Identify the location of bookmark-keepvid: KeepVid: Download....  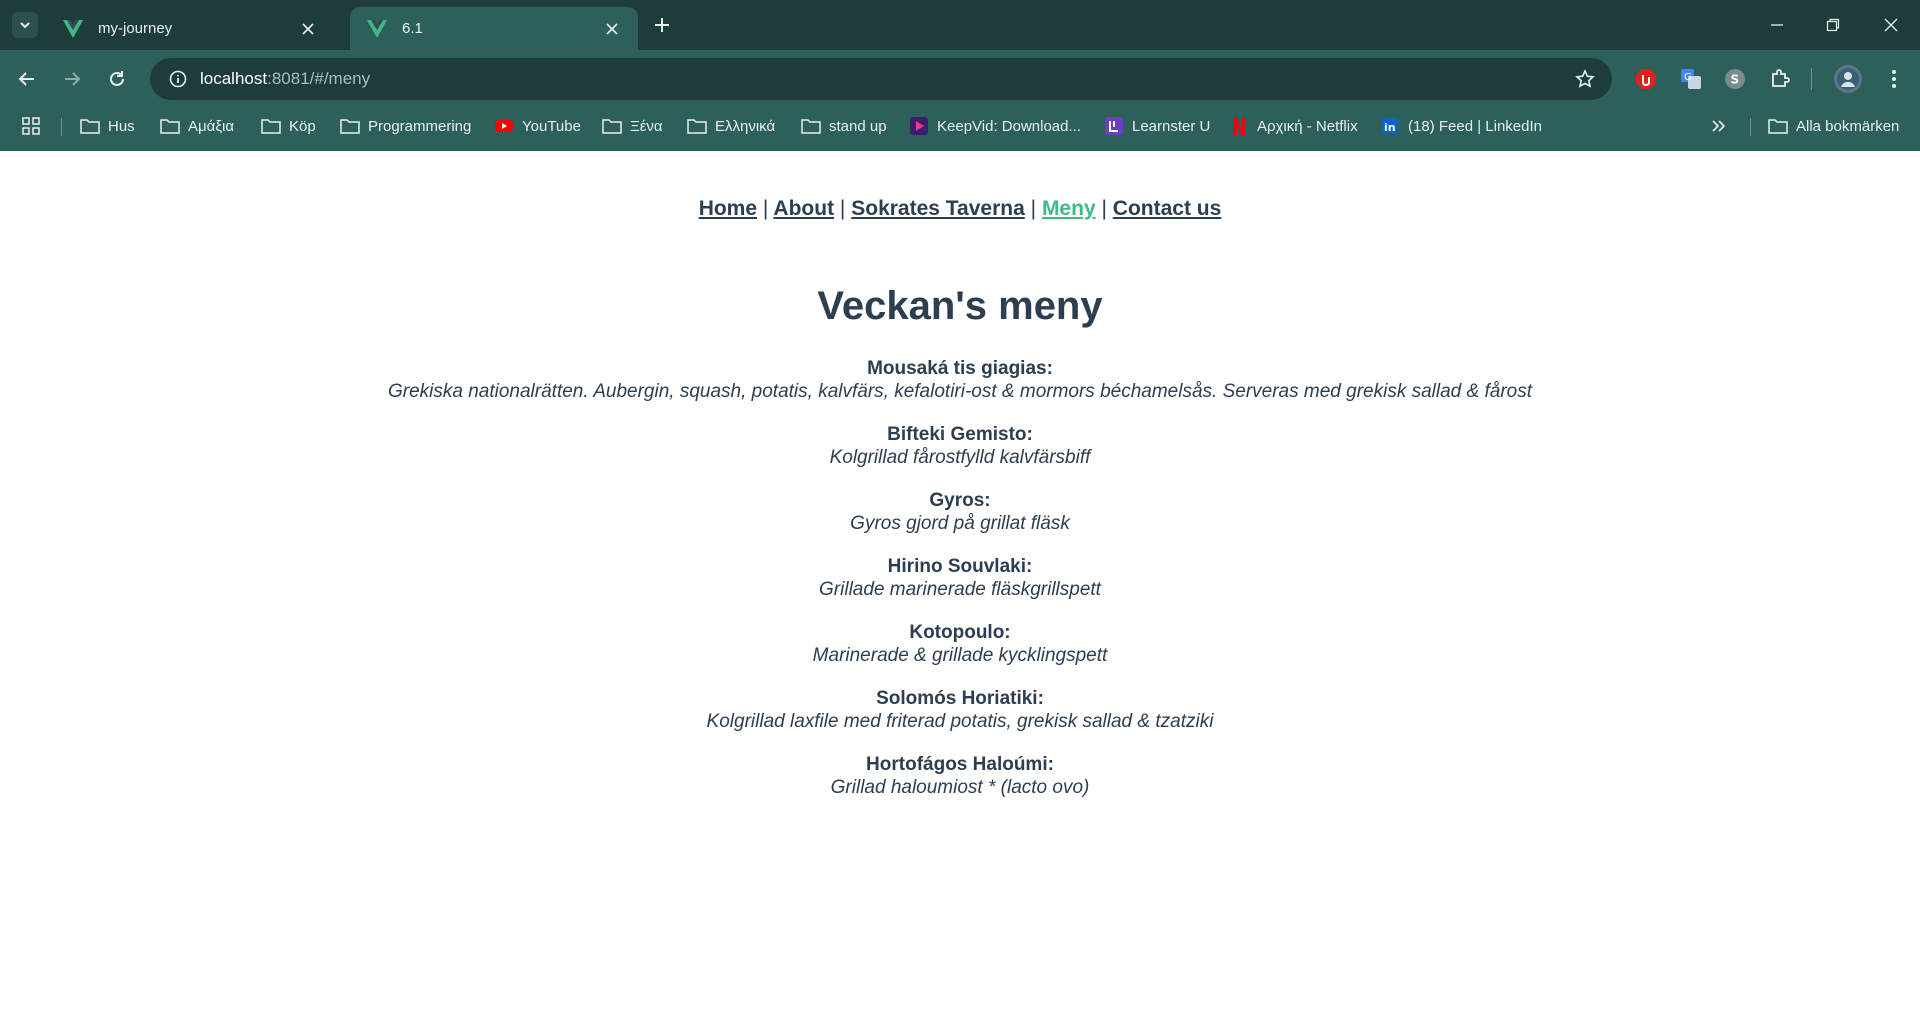
(995, 126).